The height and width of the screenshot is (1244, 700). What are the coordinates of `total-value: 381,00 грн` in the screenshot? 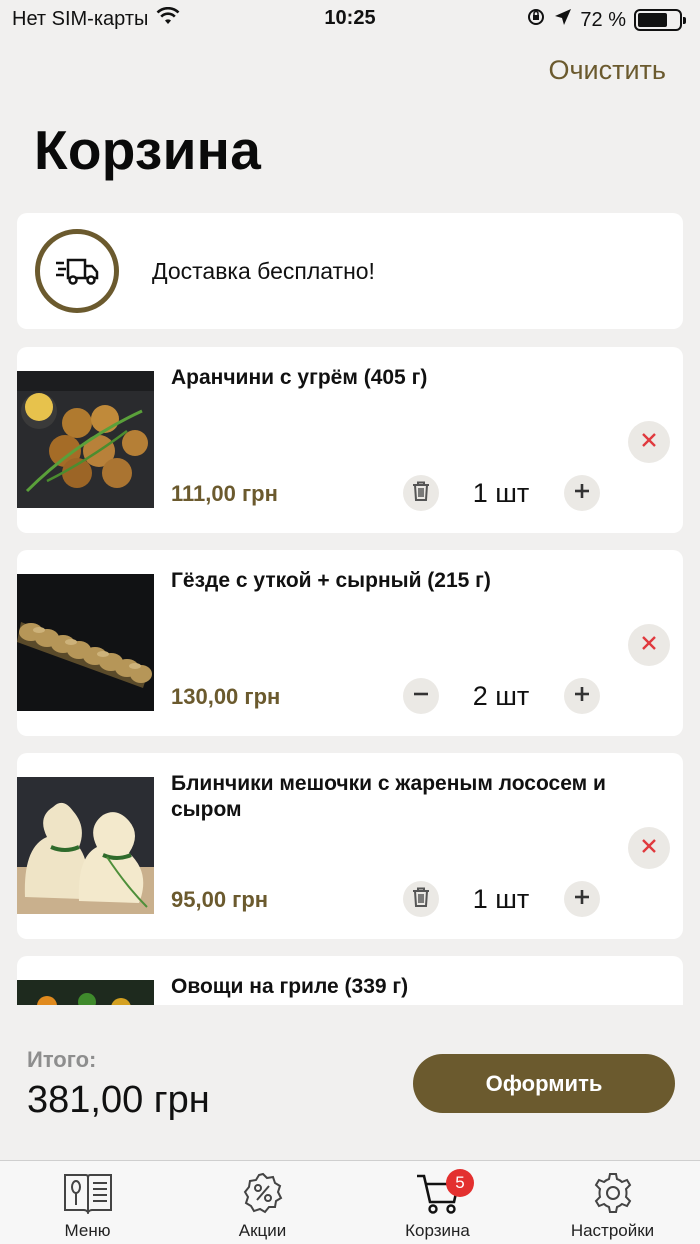 It's located at (118, 1100).